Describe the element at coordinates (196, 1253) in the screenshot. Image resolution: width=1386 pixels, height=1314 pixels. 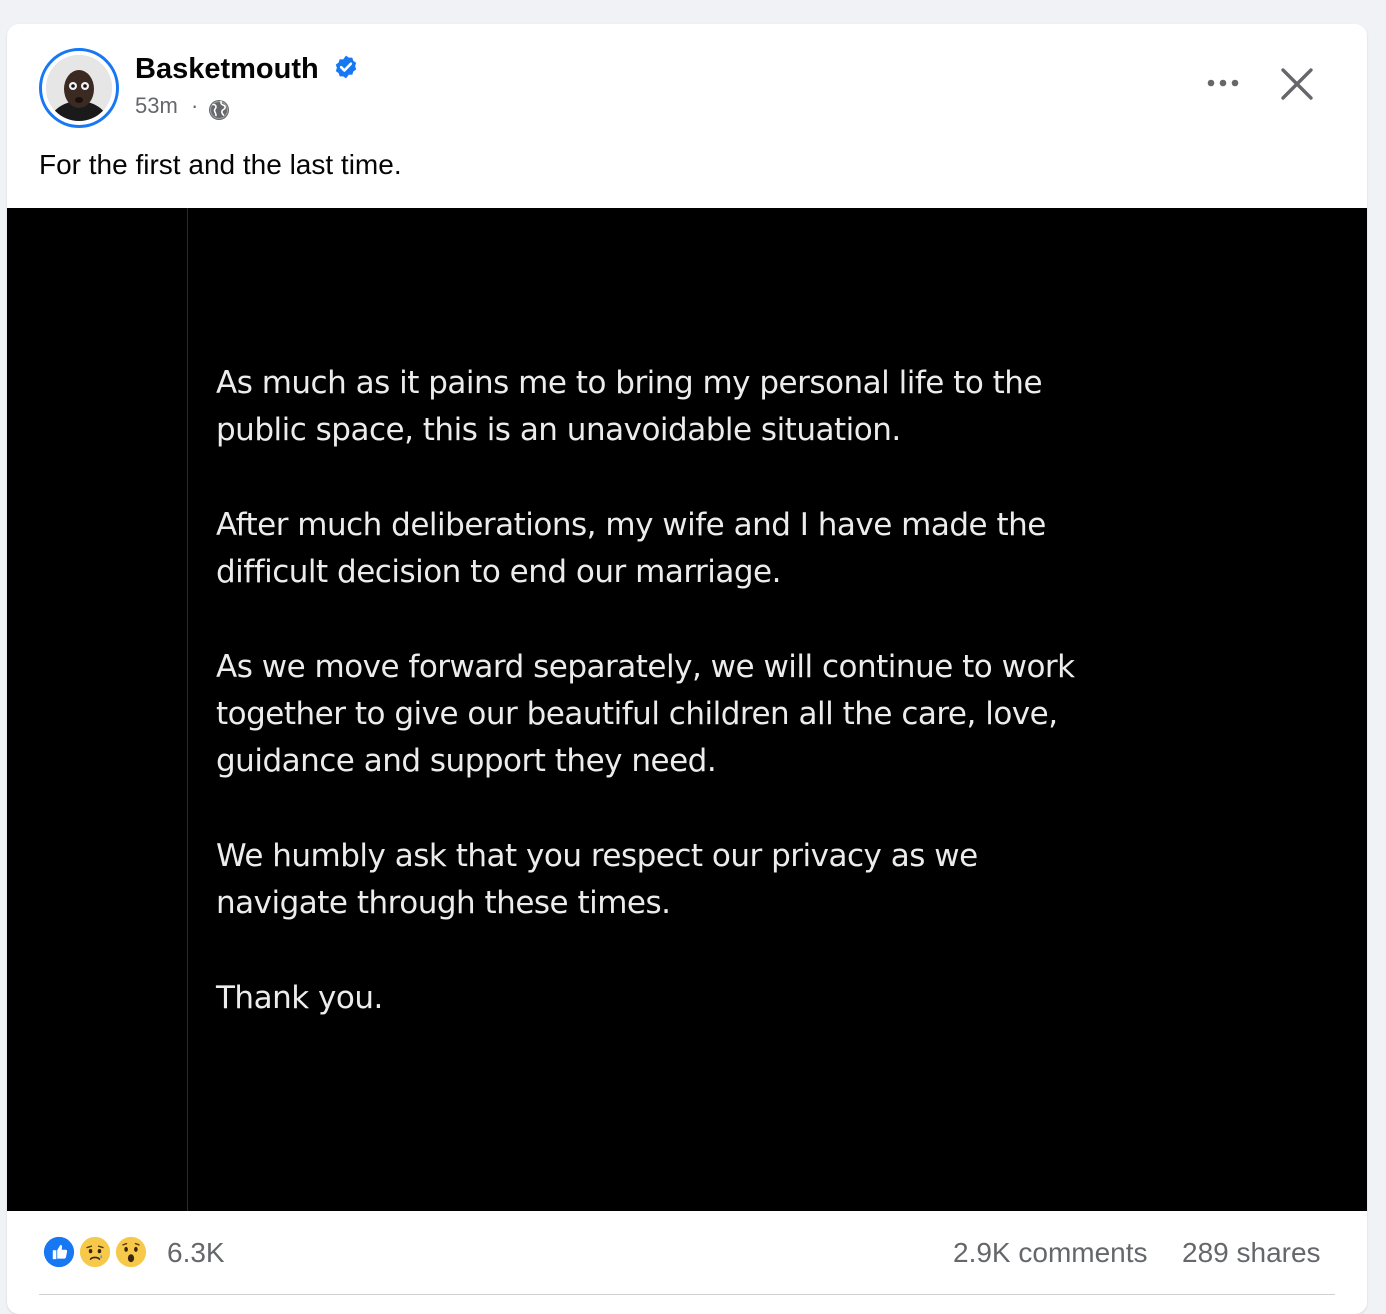
I see `reaction-count: 6.3K` at that location.